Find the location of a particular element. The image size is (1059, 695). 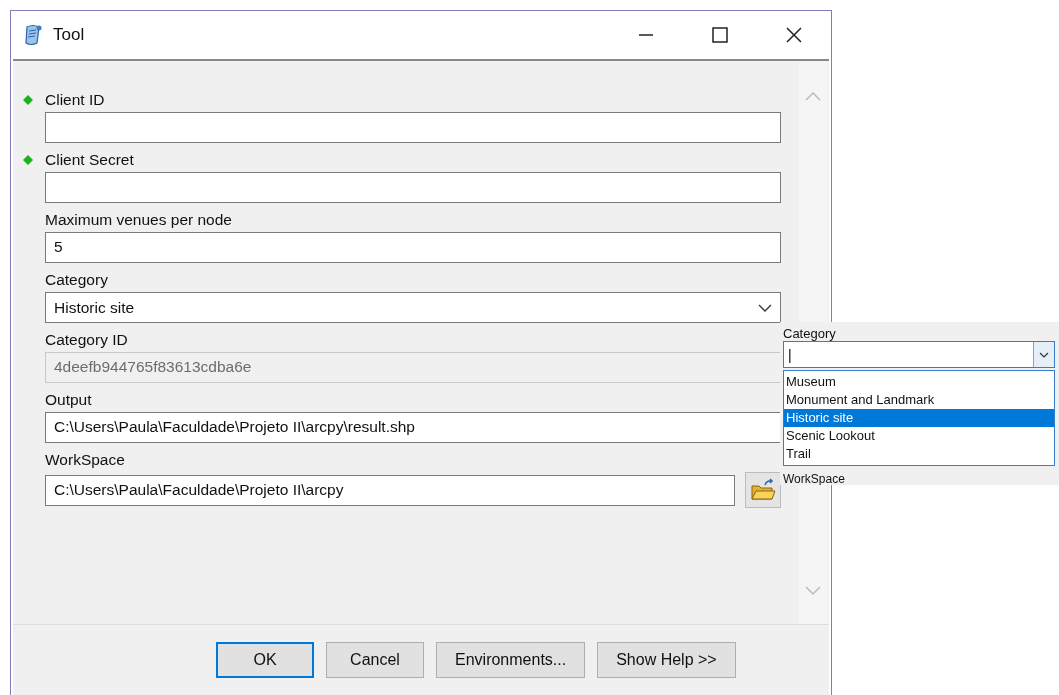

field-label: Client Secret is located at coordinates (89, 159).